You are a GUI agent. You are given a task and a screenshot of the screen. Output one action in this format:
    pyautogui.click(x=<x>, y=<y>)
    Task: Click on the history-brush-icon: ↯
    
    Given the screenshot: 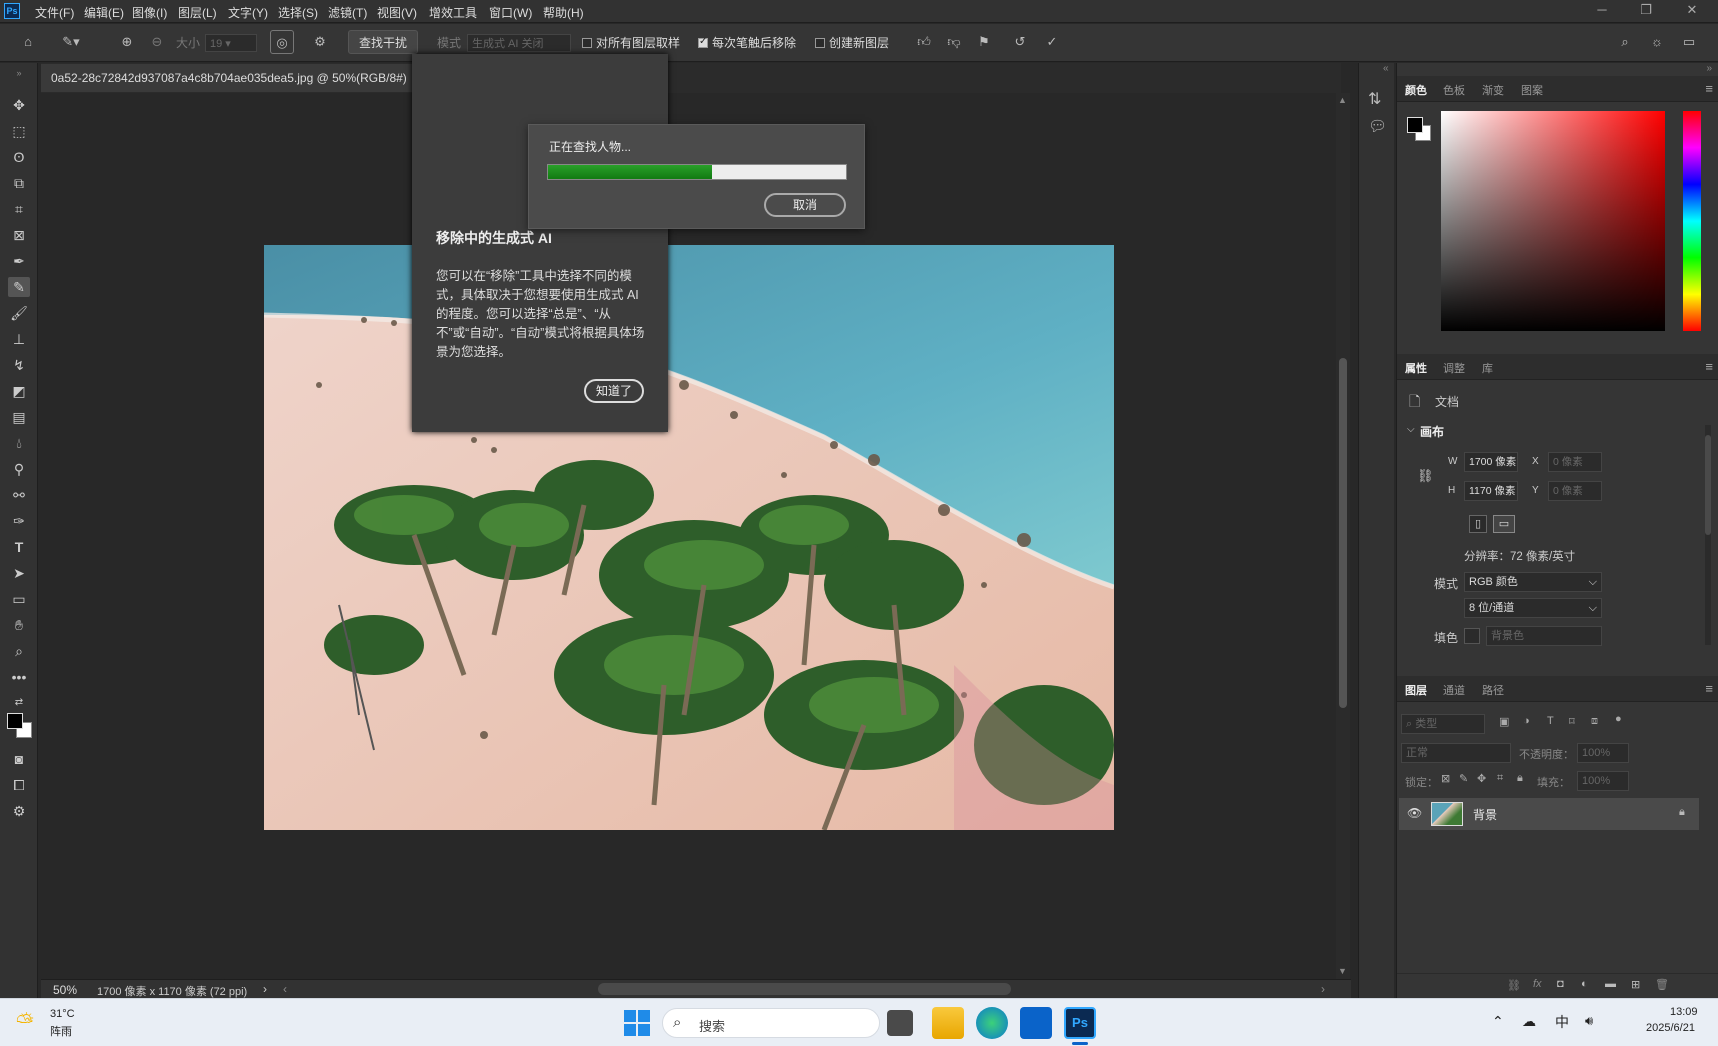 What is the action you would take?
    pyautogui.click(x=19, y=365)
    